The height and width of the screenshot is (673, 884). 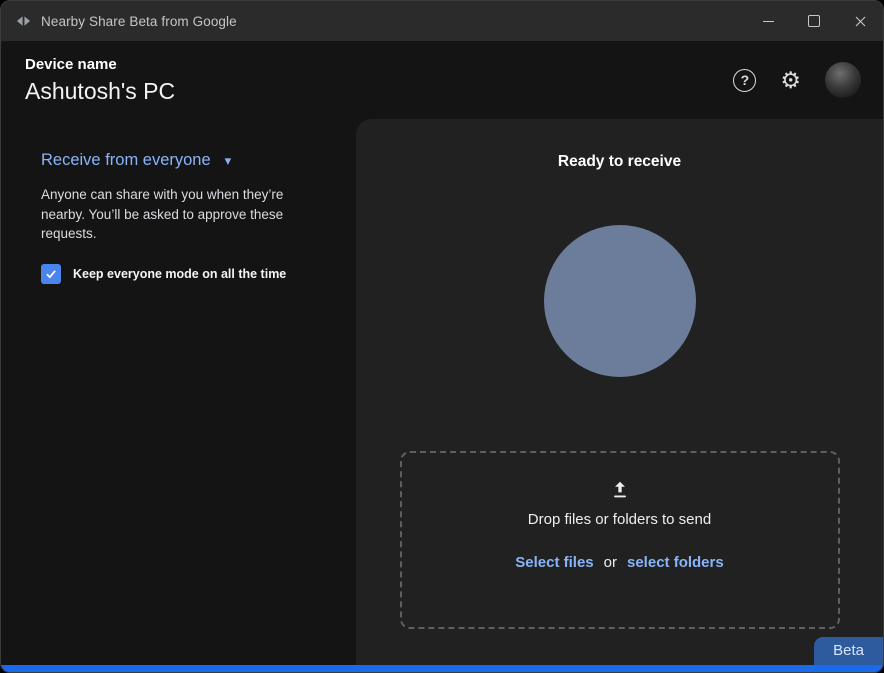 What do you see at coordinates (71, 64) in the screenshot?
I see `device-name-label: Device name` at bounding box center [71, 64].